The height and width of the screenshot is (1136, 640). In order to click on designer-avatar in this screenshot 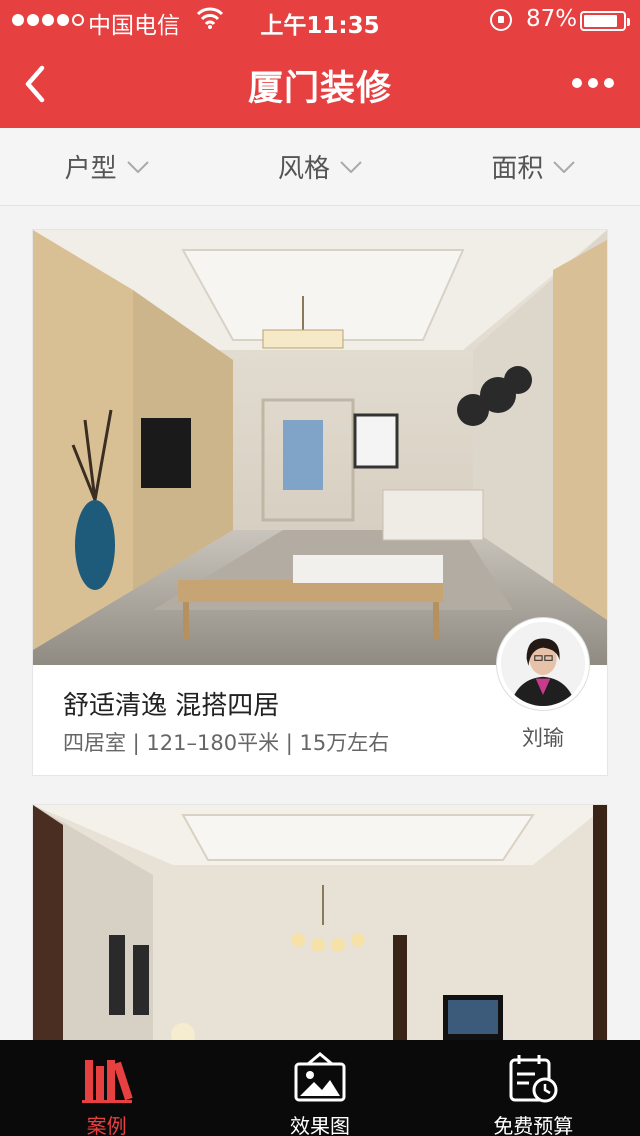, I will do `click(543, 664)`.